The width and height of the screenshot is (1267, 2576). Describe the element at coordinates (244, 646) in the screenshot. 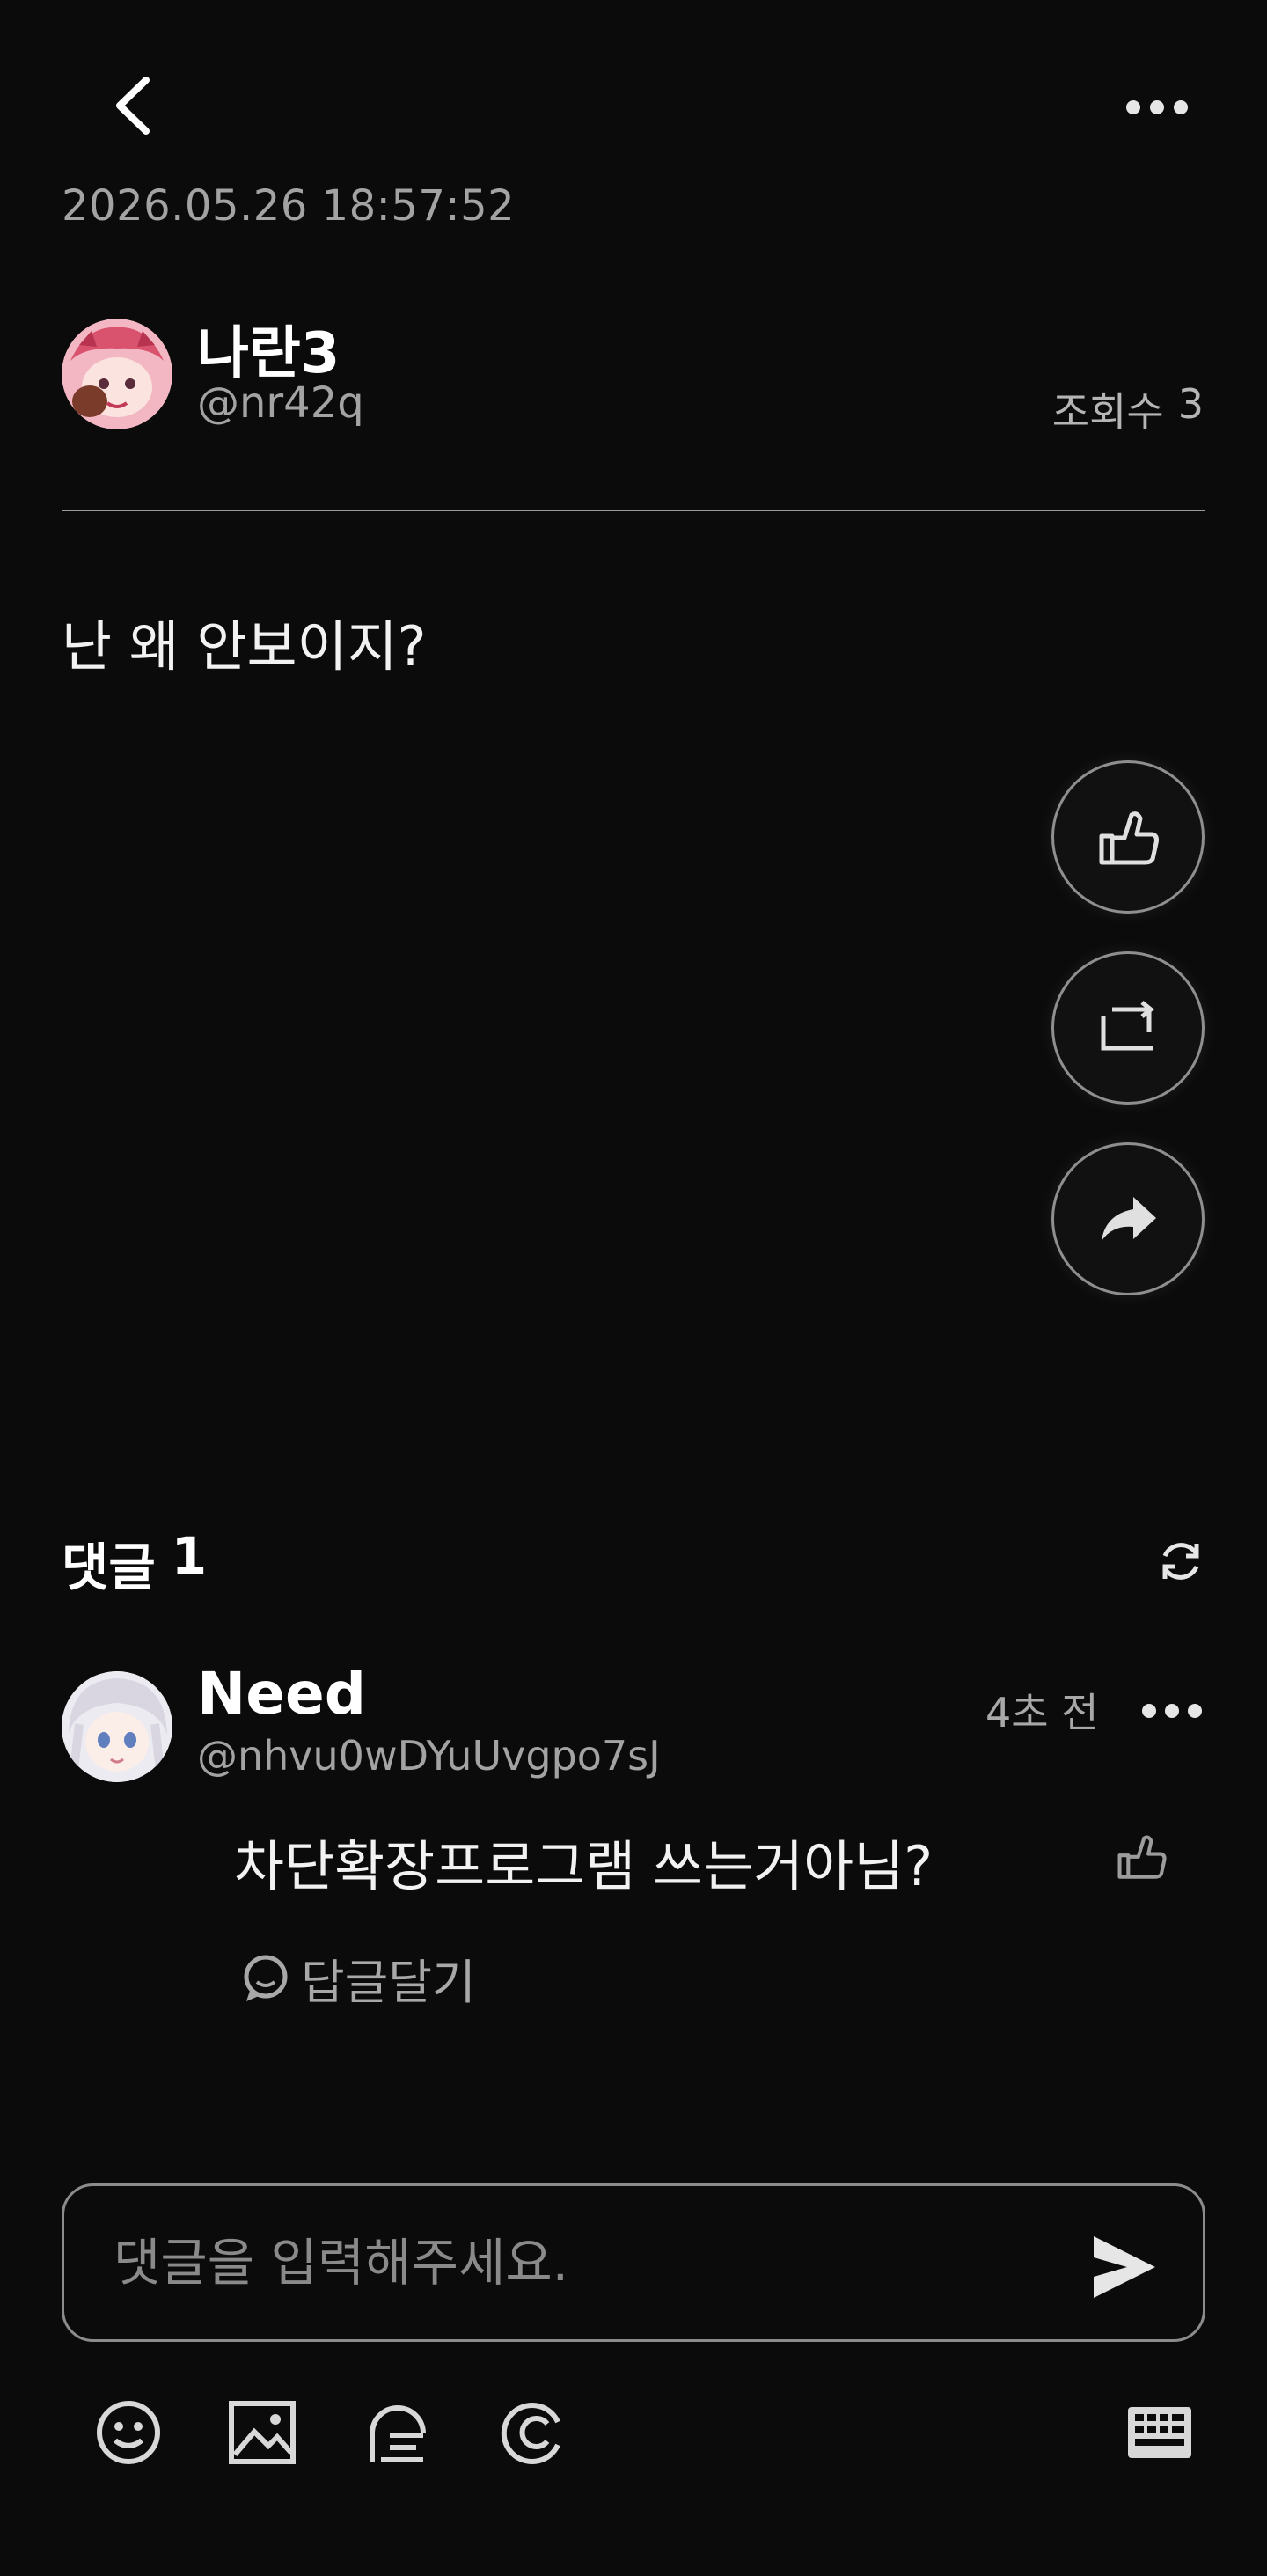

I see `post-body-text: 난 왜 안보이지?` at that location.